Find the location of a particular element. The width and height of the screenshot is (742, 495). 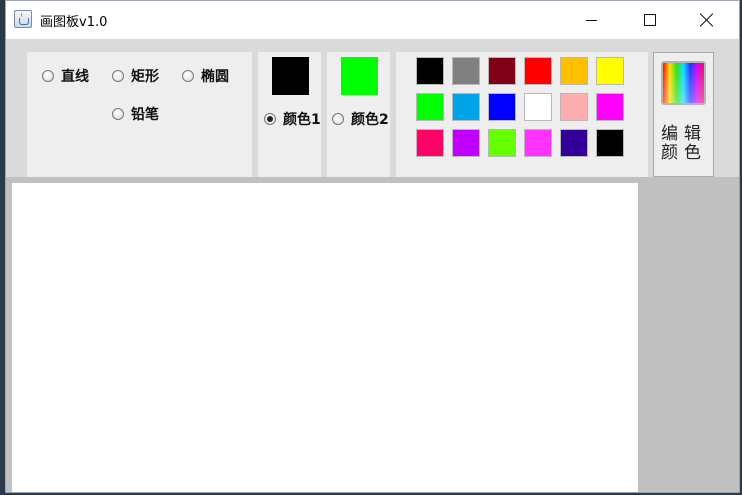

color1-radio: 颜色1 is located at coordinates (292, 119).